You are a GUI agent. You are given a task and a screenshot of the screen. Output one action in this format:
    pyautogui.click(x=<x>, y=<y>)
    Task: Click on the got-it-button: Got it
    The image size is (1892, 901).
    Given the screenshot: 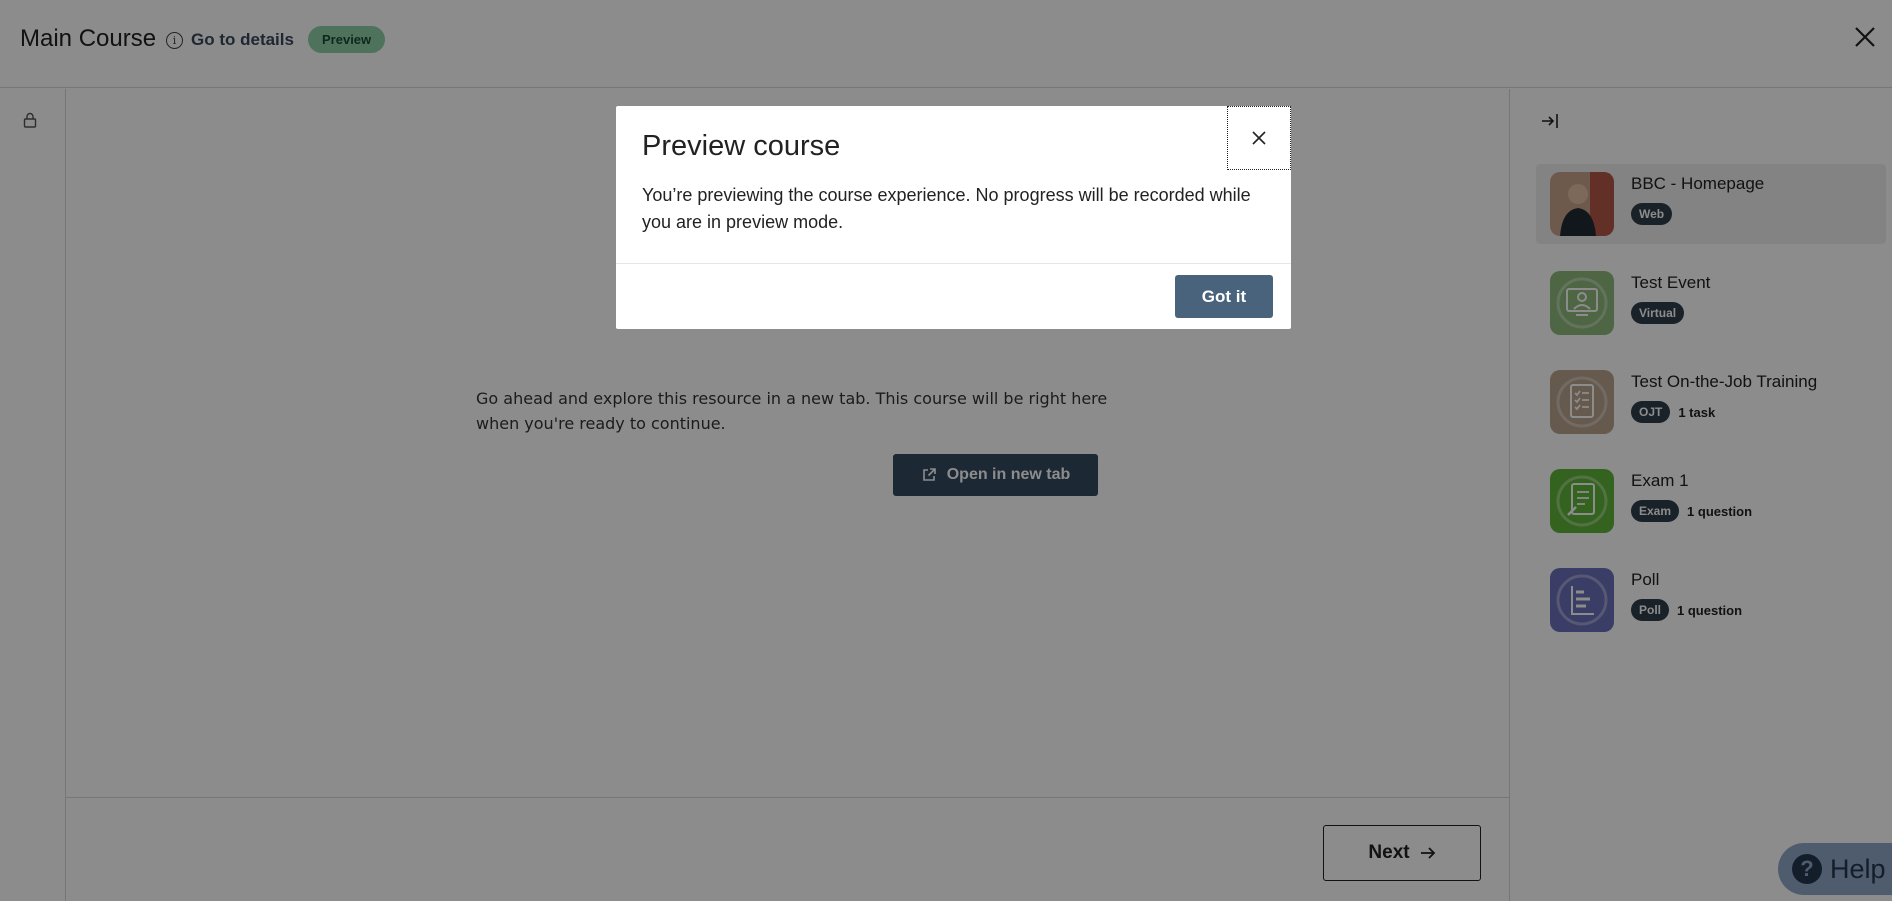 What is the action you would take?
    pyautogui.click(x=1224, y=296)
    